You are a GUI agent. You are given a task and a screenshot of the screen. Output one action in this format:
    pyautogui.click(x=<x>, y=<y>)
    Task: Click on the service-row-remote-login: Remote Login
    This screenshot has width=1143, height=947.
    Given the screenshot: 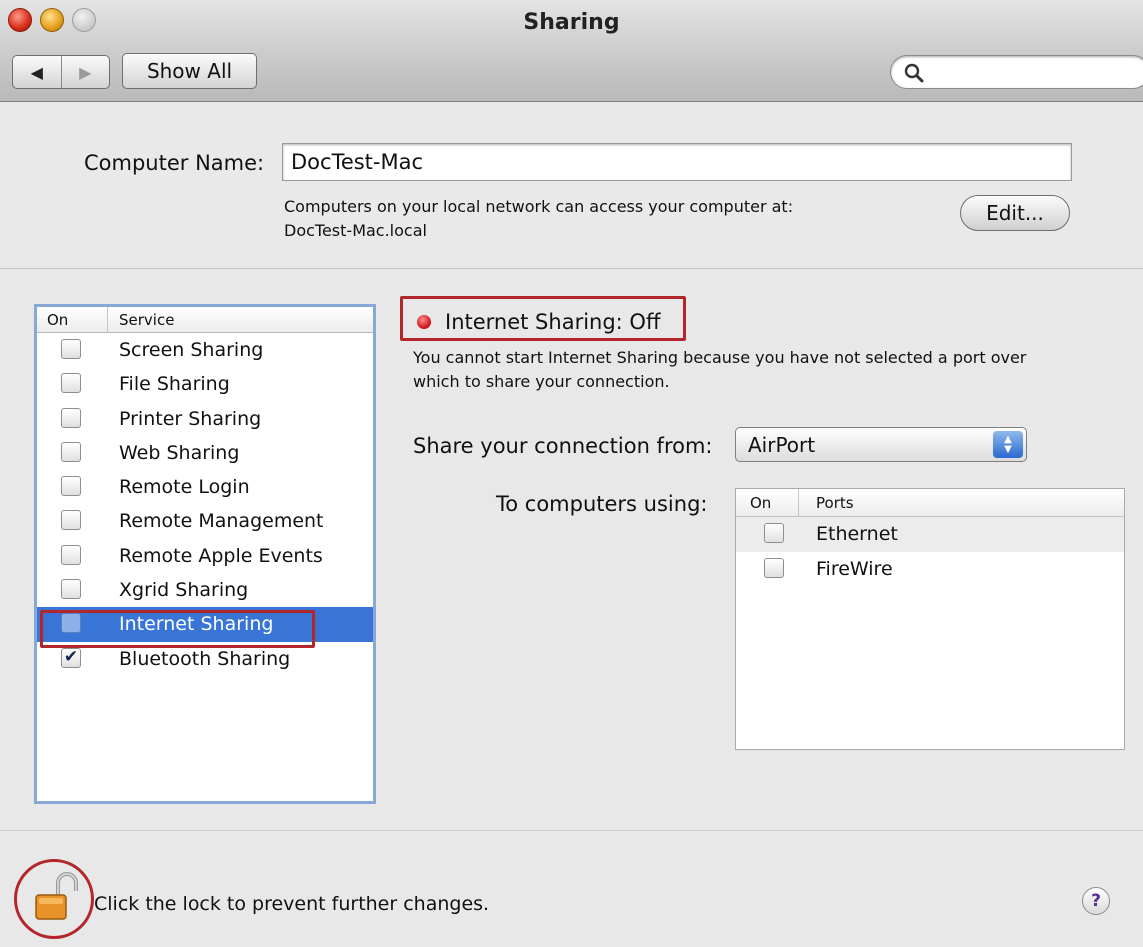 What is the action you would take?
    pyautogui.click(x=205, y=487)
    